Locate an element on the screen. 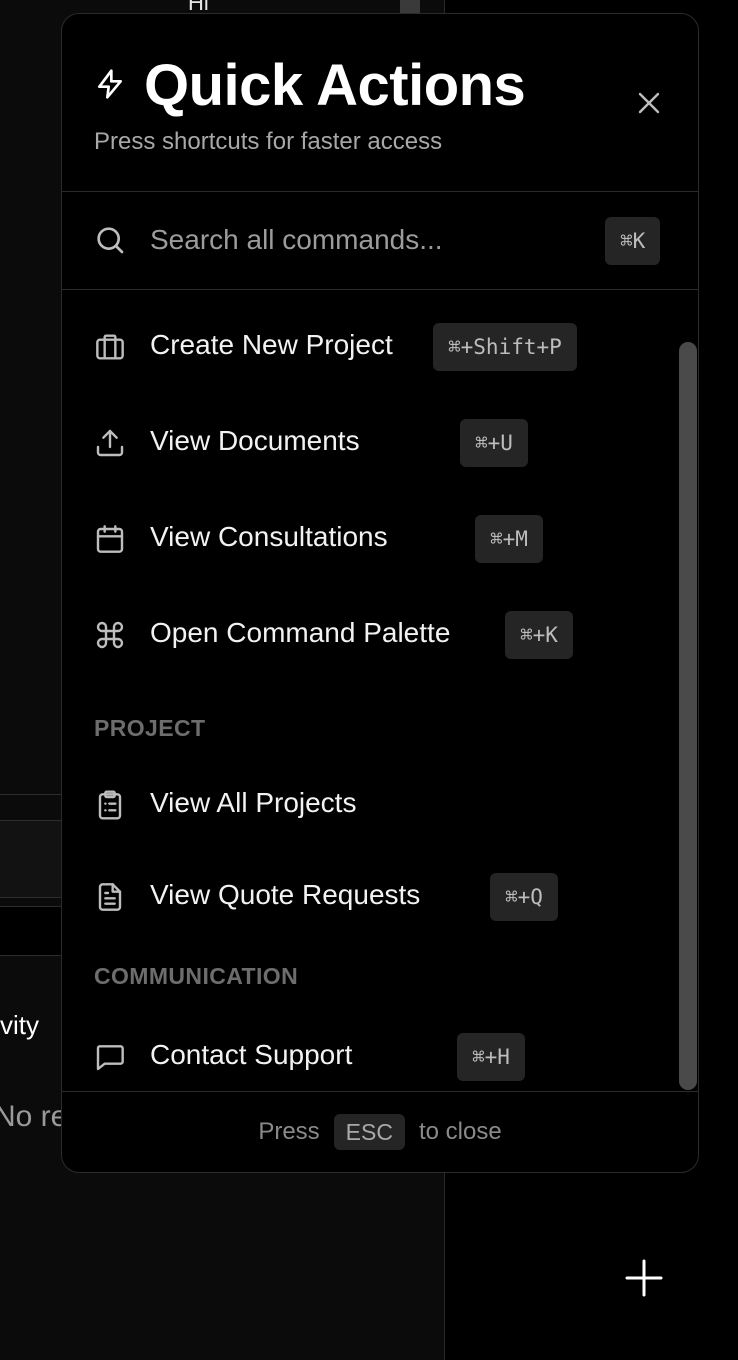 The image size is (738, 1360). search-input is located at coordinates (370, 240).